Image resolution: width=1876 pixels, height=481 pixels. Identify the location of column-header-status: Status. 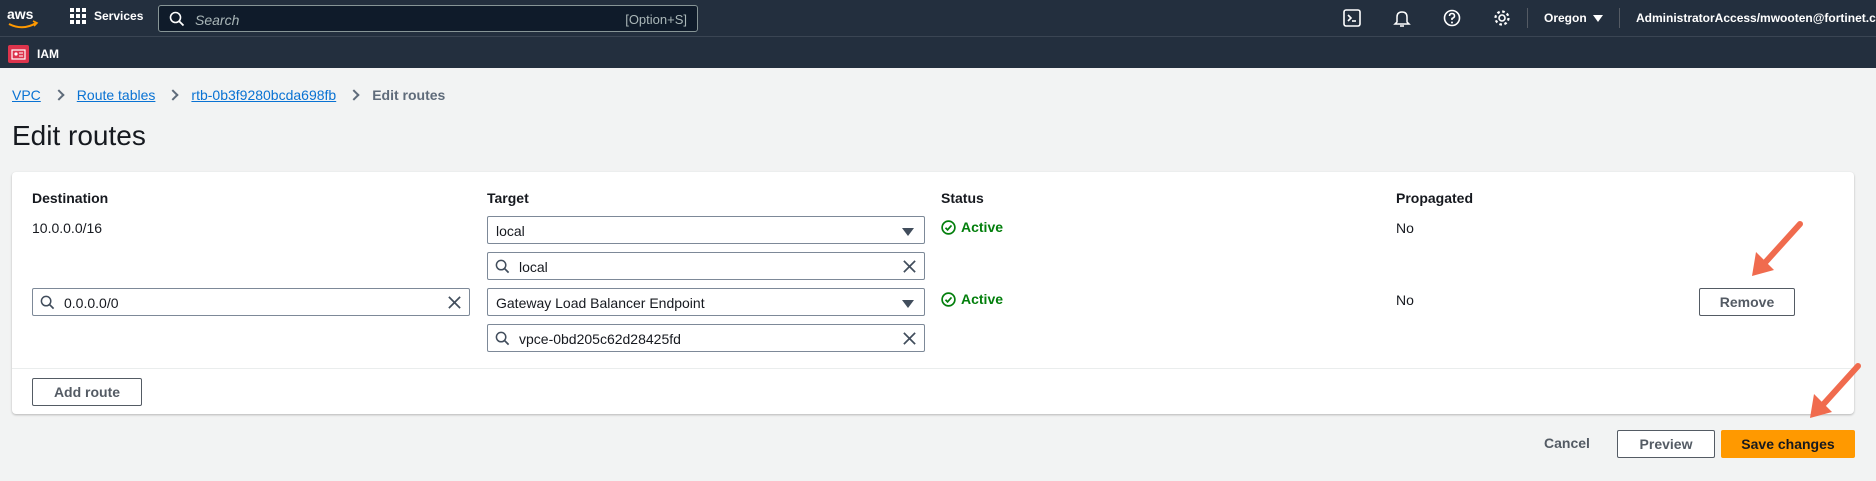
(962, 198).